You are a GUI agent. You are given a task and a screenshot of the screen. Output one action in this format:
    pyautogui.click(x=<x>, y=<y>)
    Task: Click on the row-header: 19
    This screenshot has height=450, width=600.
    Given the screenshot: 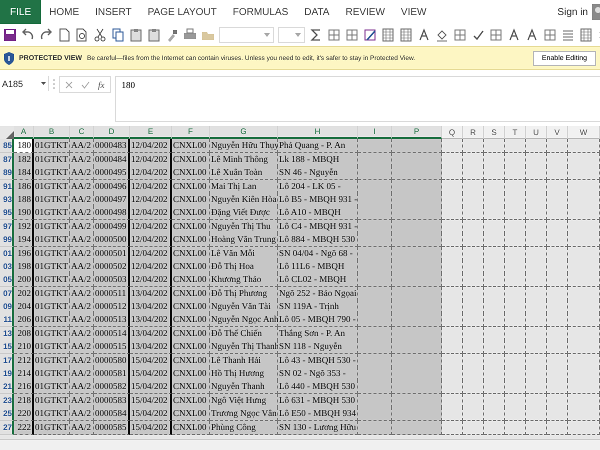 What is the action you would take?
    pyautogui.click(x=7, y=374)
    